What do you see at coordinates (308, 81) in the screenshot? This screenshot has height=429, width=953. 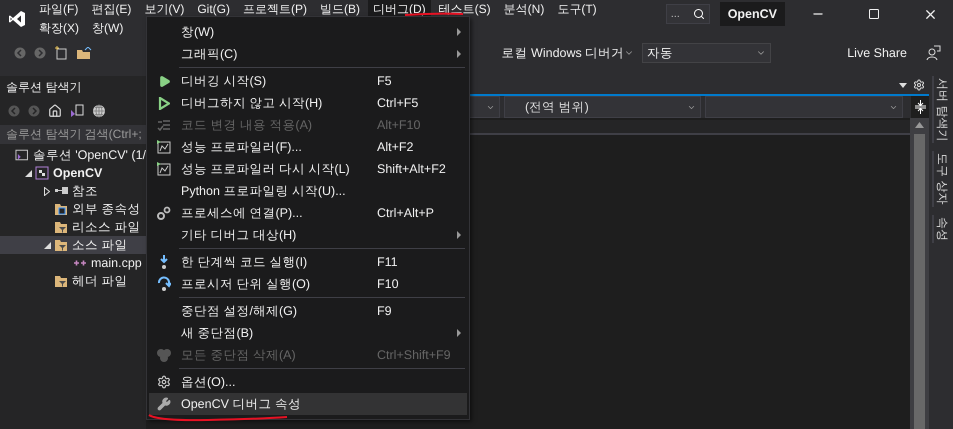 I see `menu-item: 디버깅 시작(S) F5` at bounding box center [308, 81].